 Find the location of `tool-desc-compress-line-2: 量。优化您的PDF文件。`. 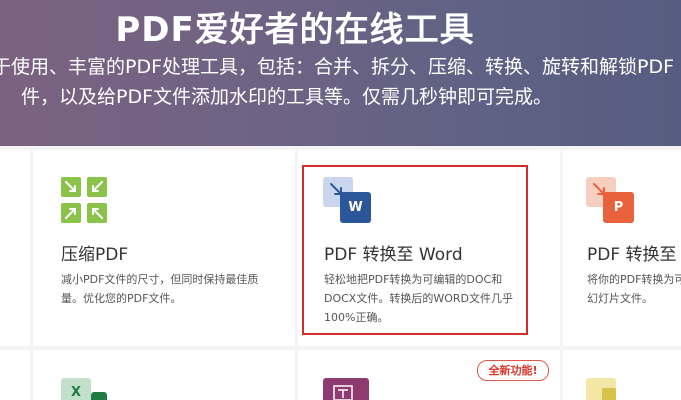

tool-desc-compress-line-2: 量。优化您的PDF文件。 is located at coordinates (121, 298).